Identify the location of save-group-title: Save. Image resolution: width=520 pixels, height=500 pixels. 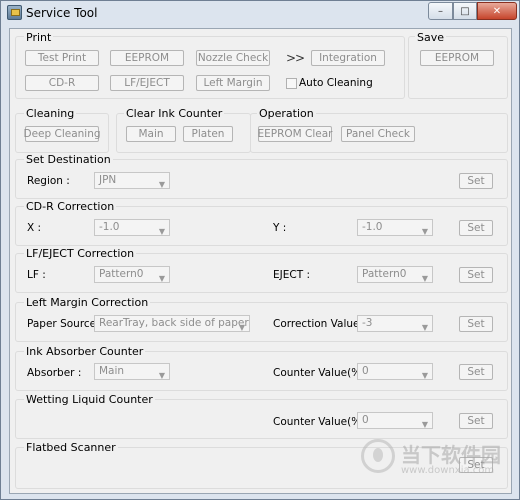
(431, 37).